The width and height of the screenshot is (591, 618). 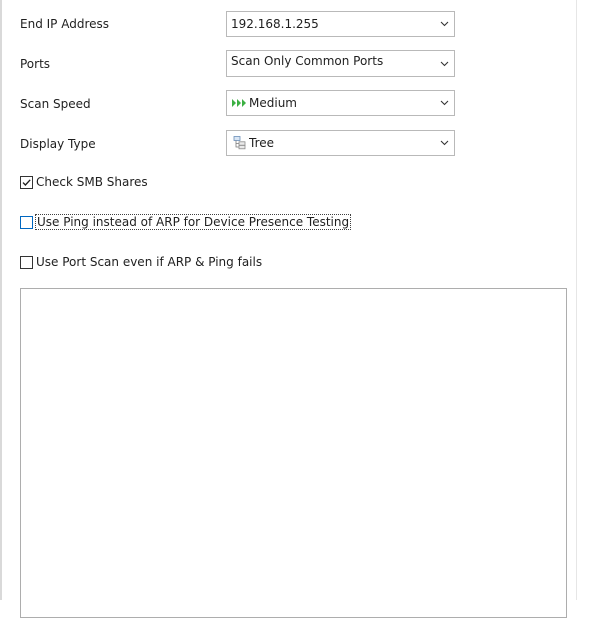 What do you see at coordinates (262, 143) in the screenshot?
I see `display-type-value: Tree` at bounding box center [262, 143].